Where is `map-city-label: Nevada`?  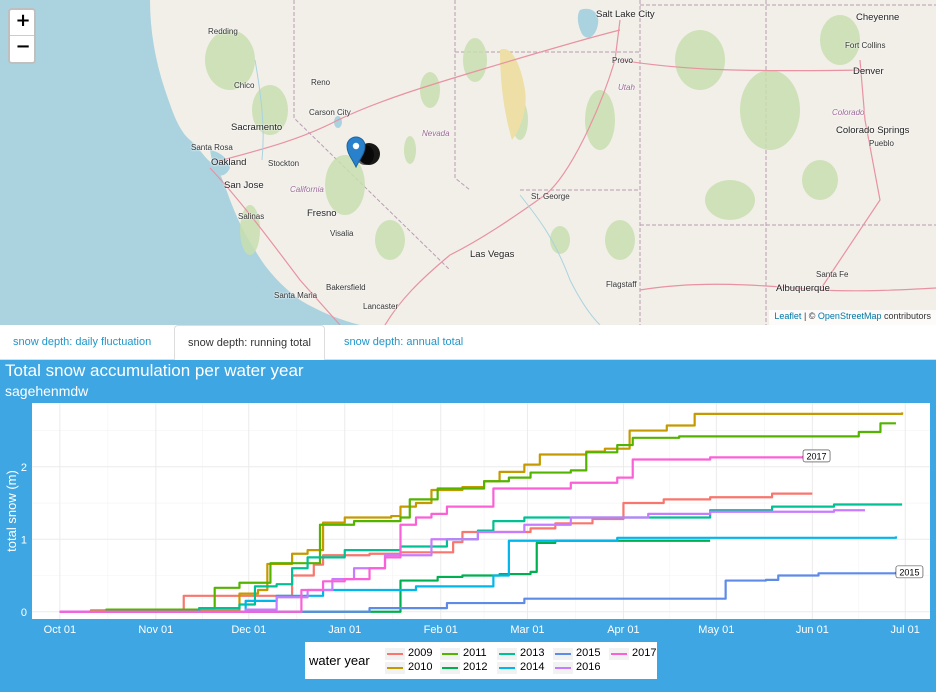
map-city-label: Nevada is located at coordinates (436, 133).